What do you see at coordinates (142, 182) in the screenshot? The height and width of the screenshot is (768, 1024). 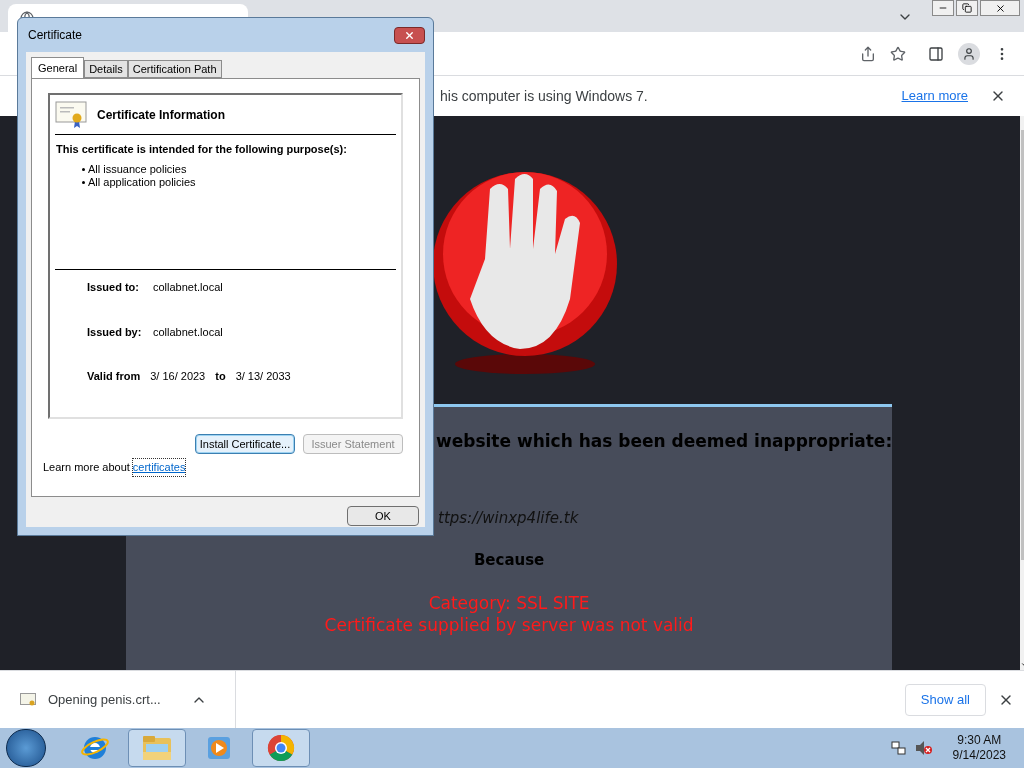 I see `policy-item: All application policies` at bounding box center [142, 182].